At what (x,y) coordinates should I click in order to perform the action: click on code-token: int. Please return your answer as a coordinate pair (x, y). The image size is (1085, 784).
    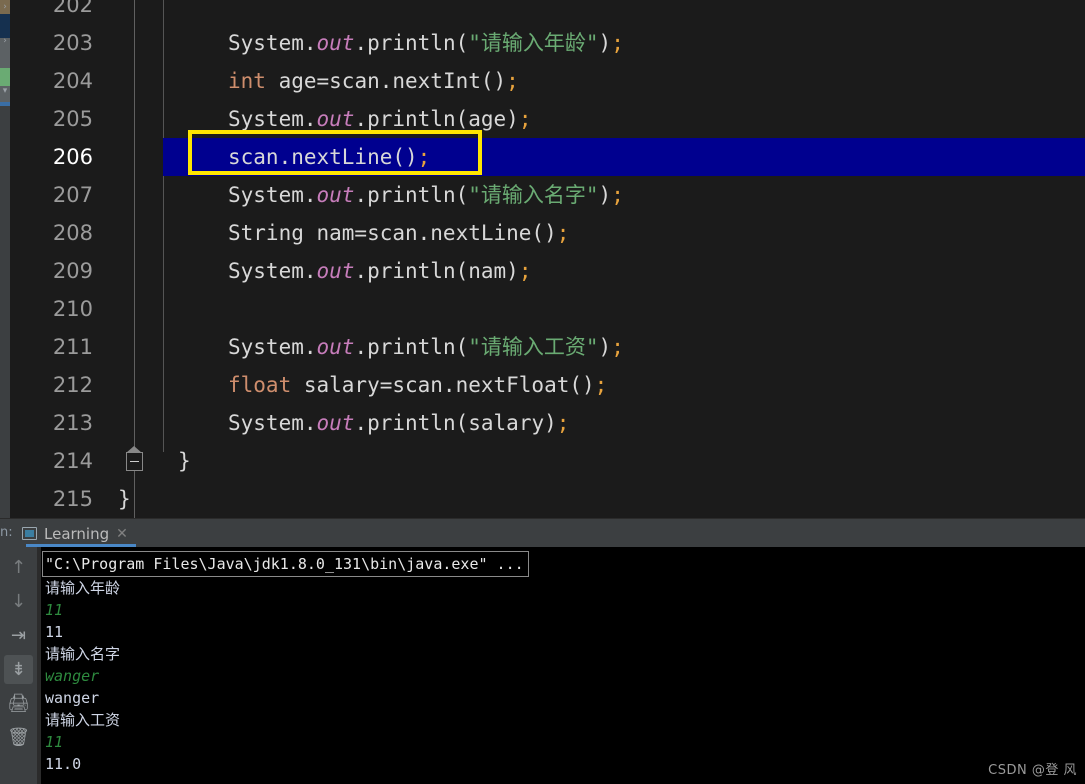
    Looking at the image, I should click on (247, 81).